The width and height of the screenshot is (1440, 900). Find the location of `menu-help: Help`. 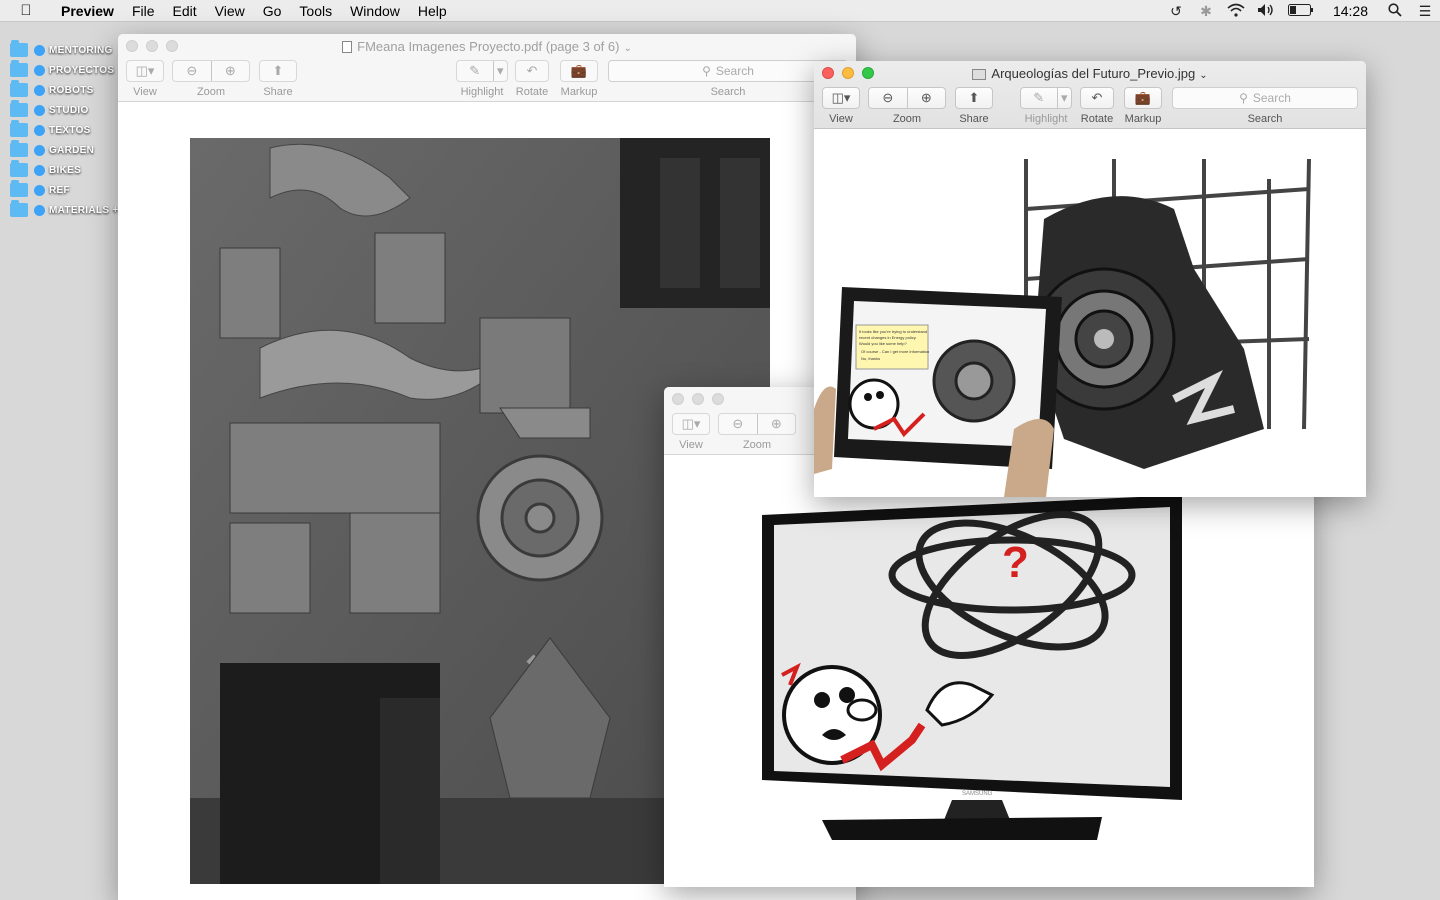

menu-help: Help is located at coordinates (432, 11).